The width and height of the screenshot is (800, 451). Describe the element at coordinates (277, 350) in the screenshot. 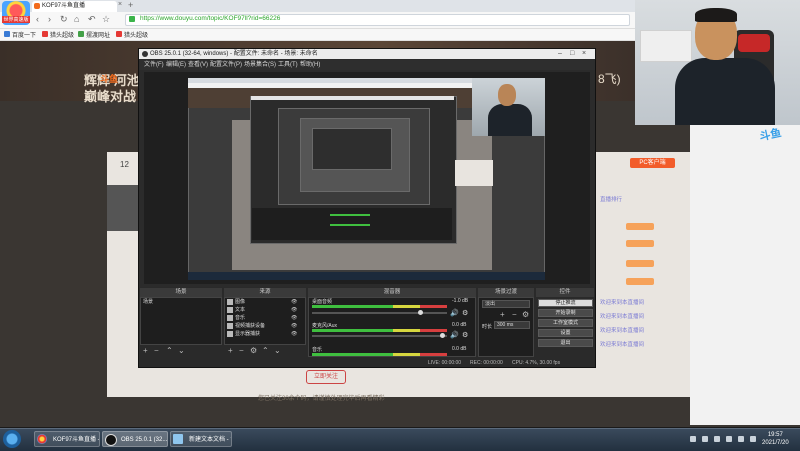

I see `sources-down-icon: ⌄` at that location.